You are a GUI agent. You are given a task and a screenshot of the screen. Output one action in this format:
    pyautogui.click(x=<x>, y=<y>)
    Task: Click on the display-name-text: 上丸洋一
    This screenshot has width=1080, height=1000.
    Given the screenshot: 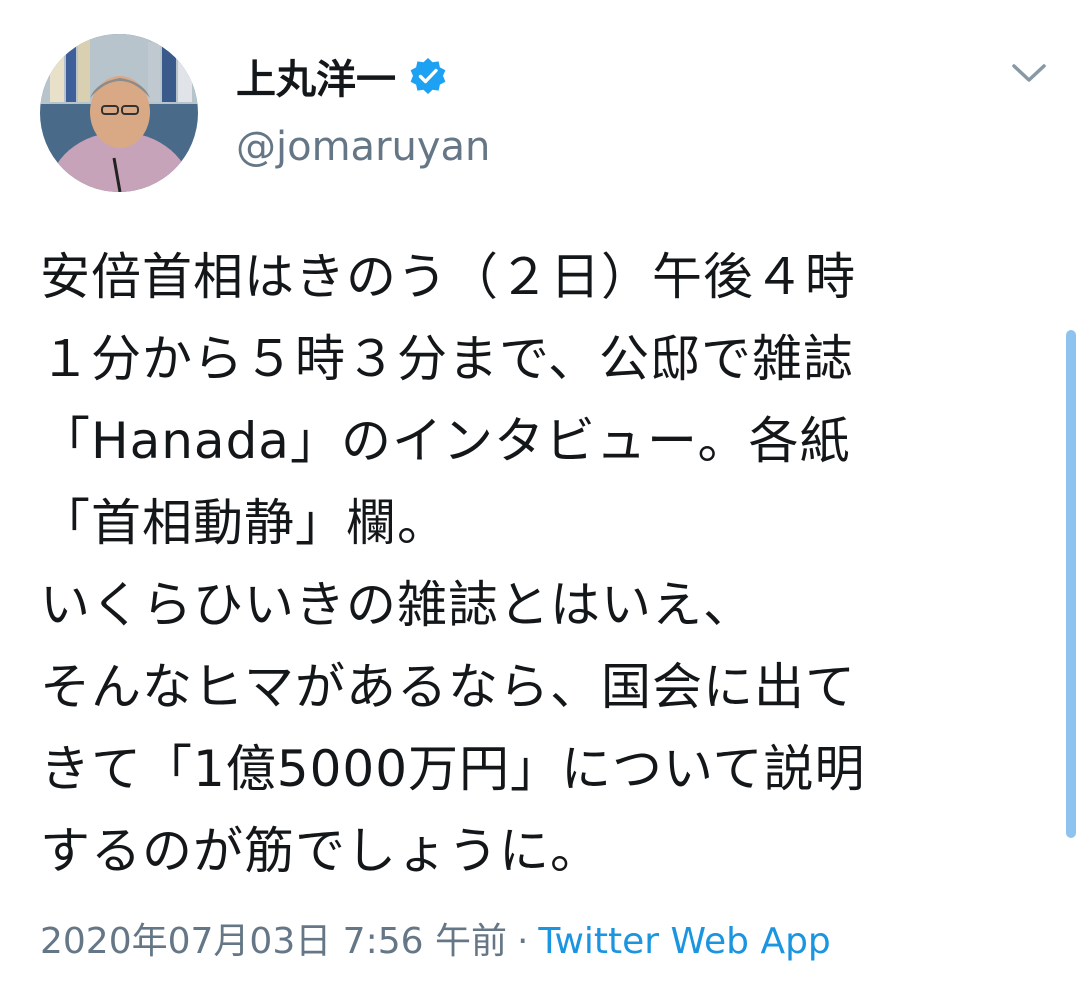 What is the action you would take?
    pyautogui.click(x=316, y=76)
    